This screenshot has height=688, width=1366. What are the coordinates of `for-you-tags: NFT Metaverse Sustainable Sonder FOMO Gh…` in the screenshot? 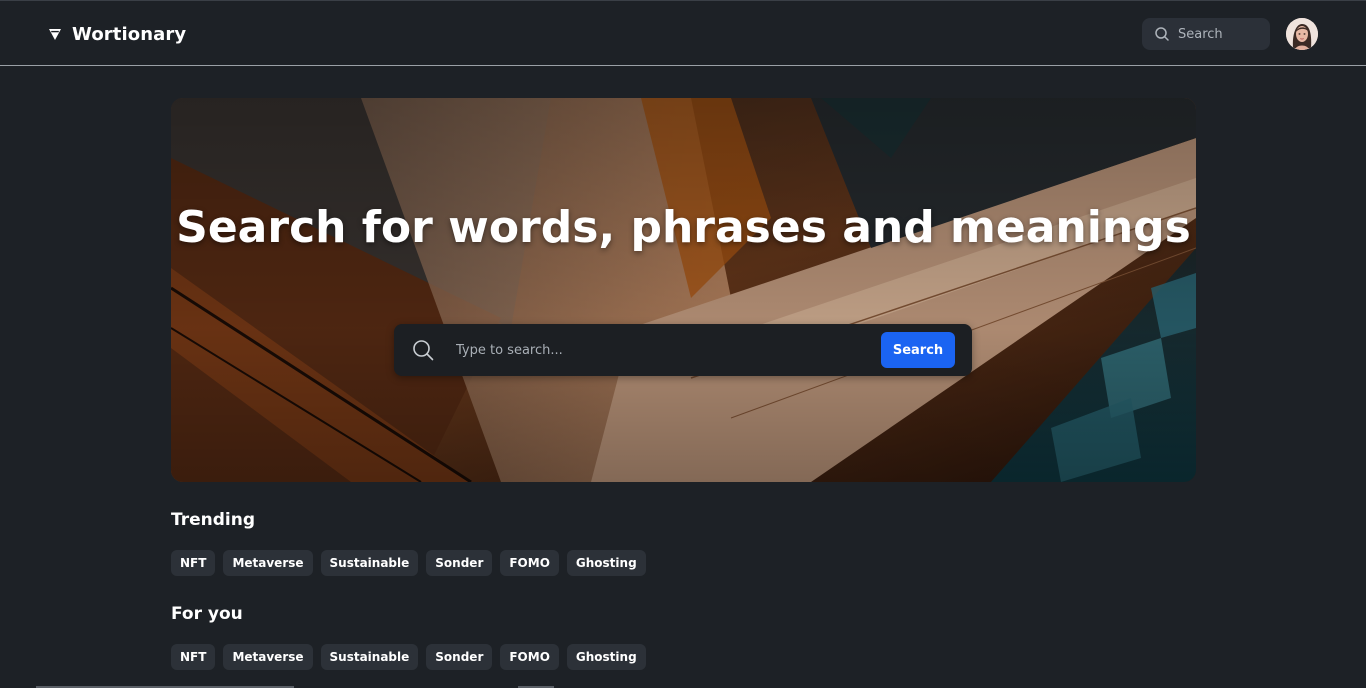 It's located at (408, 657).